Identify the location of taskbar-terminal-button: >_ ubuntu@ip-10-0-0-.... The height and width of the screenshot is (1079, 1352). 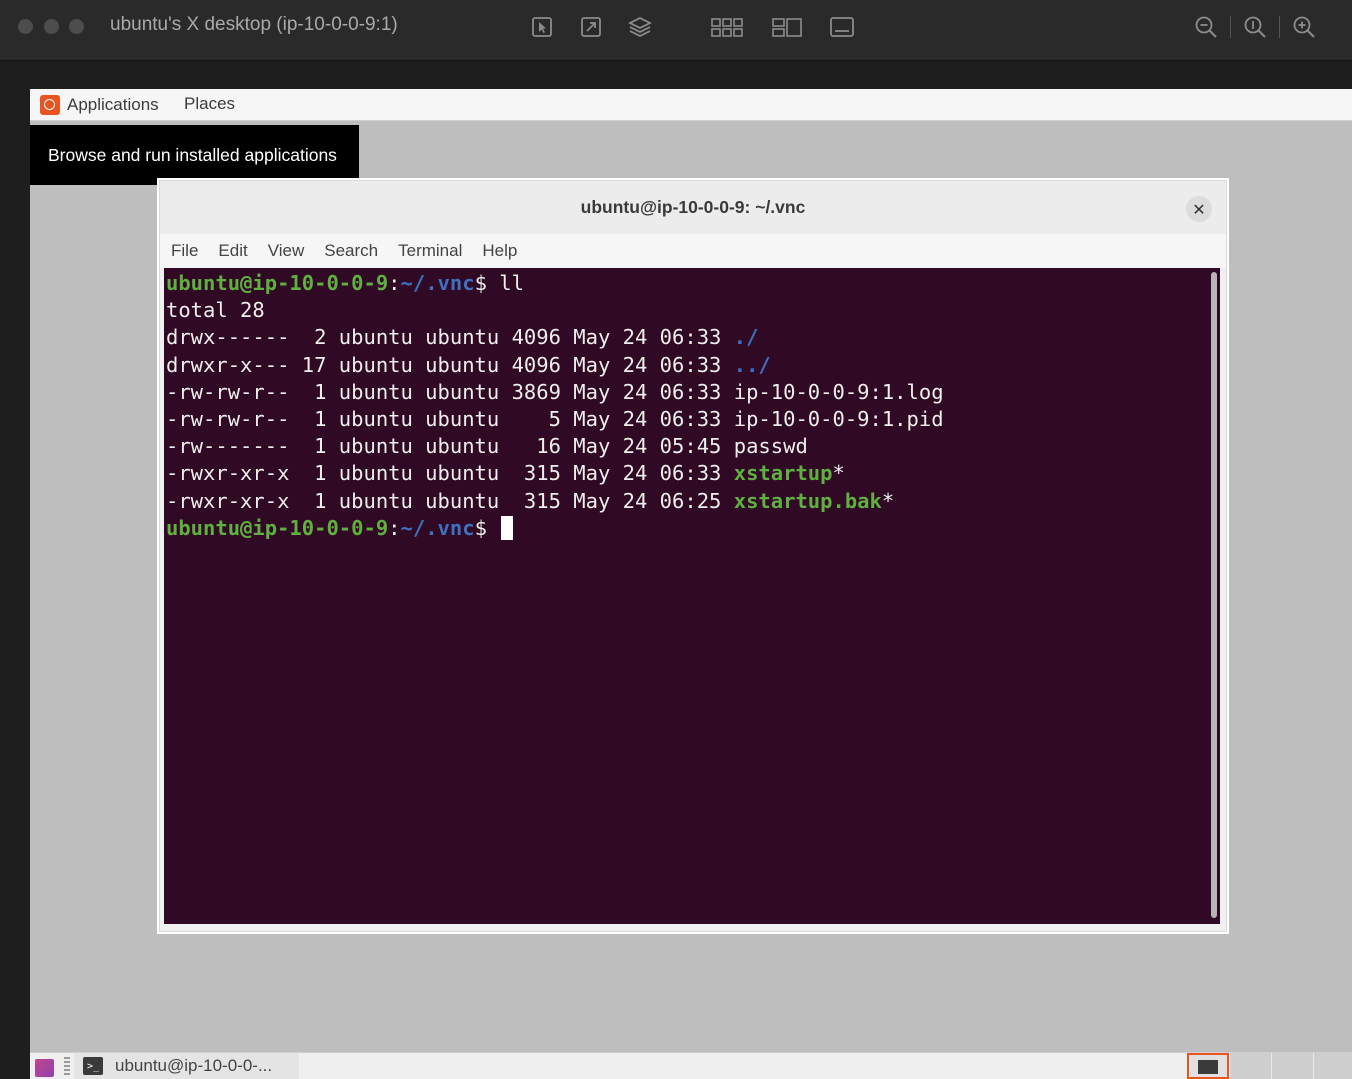
(186, 1066).